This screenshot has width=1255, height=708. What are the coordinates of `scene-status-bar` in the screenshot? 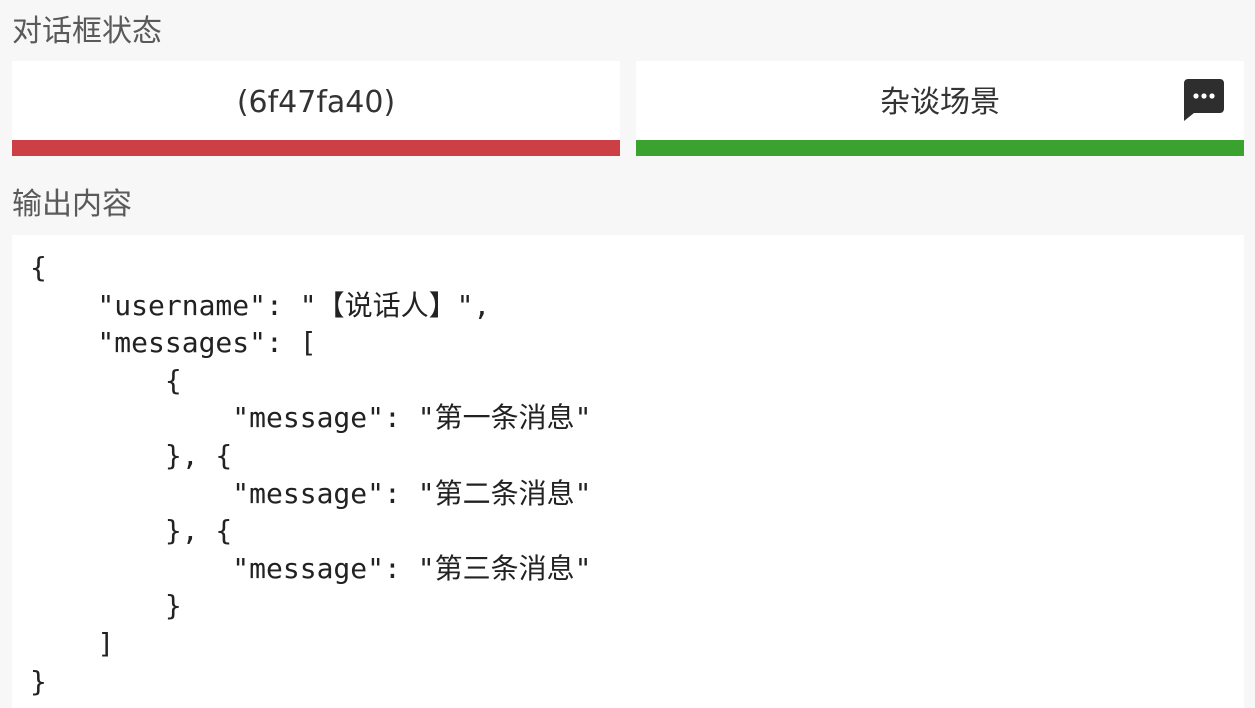 It's located at (940, 148).